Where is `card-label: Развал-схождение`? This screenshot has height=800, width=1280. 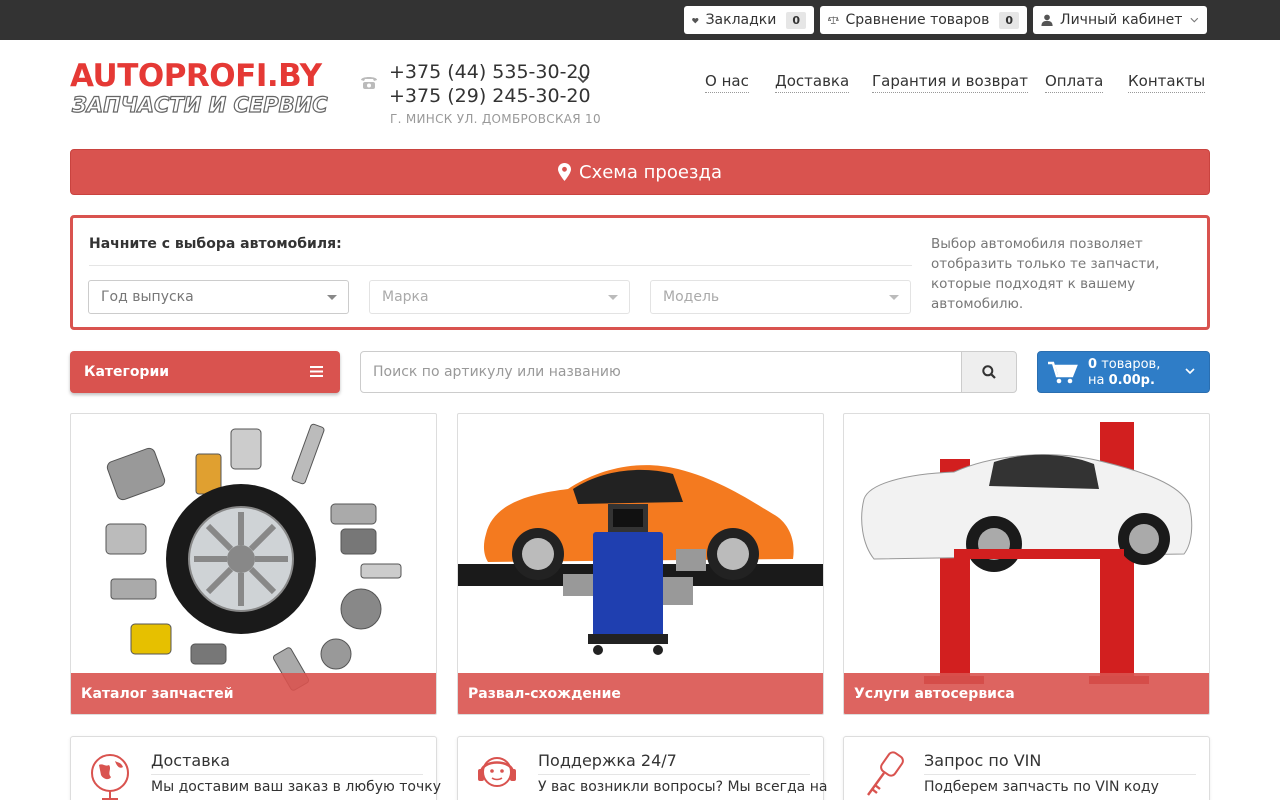
card-label: Развал-схождение is located at coordinates (640, 693).